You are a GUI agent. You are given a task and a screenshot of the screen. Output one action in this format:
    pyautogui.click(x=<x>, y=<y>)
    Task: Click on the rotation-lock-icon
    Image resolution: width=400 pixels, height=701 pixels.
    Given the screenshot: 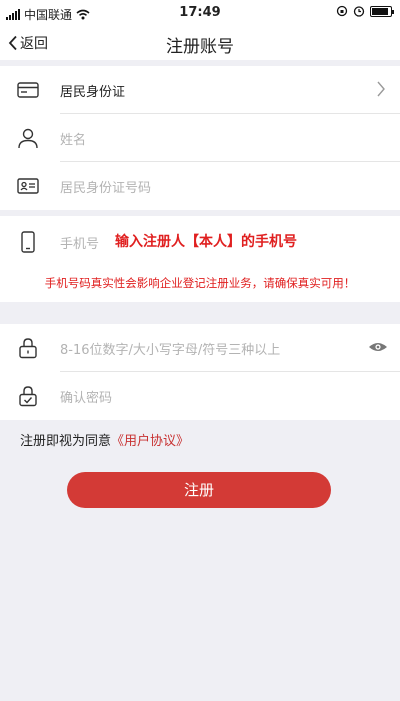 What is the action you would take?
    pyautogui.click(x=342, y=11)
    